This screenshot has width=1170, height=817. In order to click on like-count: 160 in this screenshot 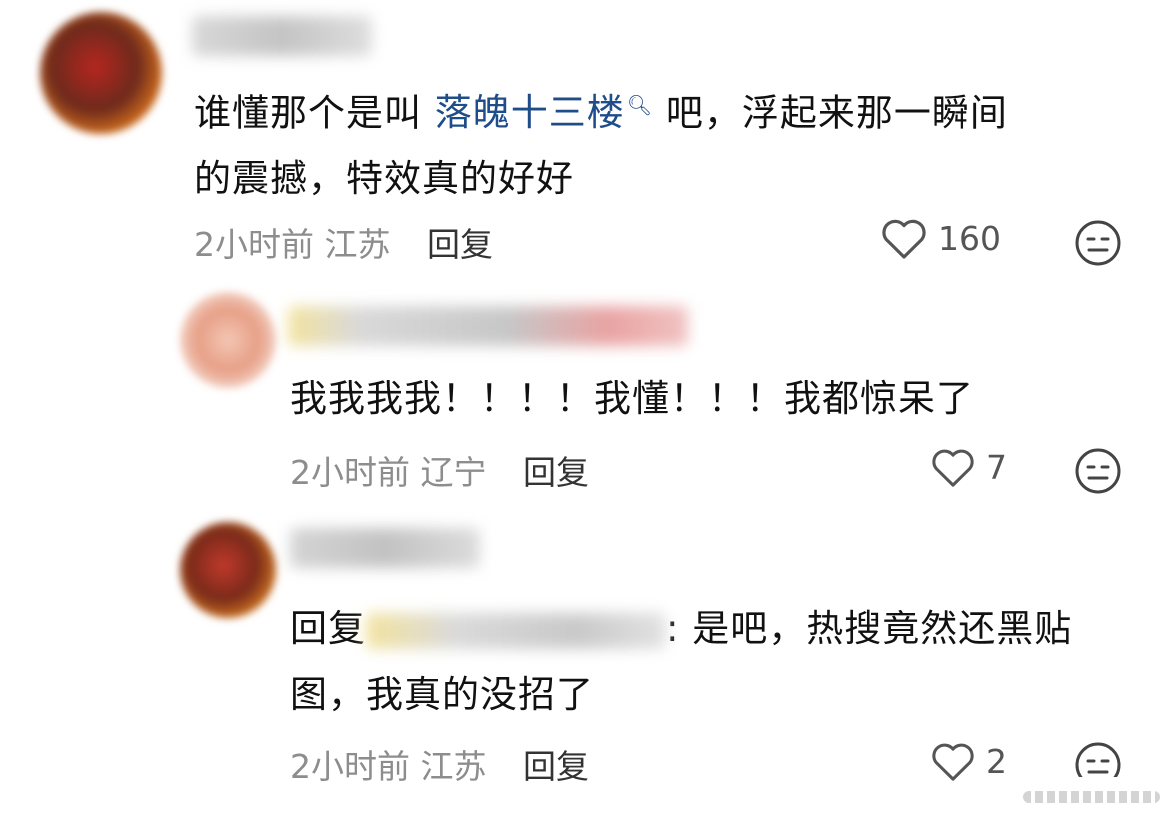, I will do `click(969, 238)`.